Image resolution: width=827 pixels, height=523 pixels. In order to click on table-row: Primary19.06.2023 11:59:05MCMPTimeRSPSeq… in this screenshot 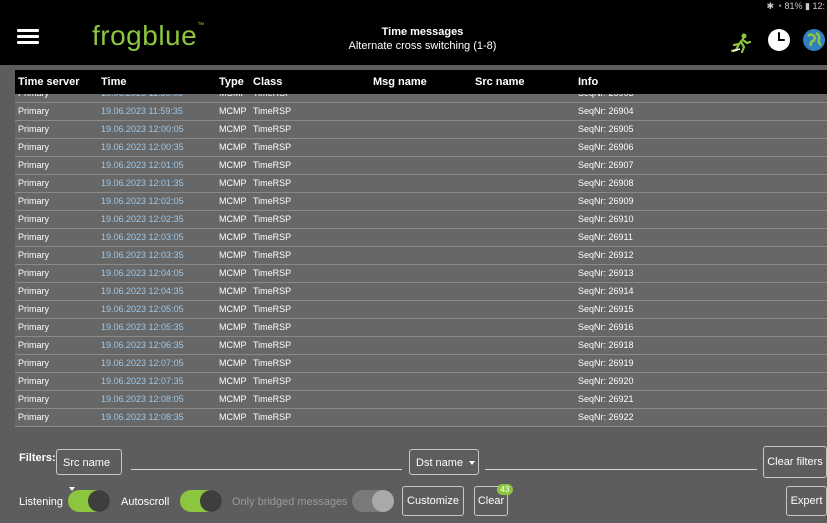, I will do `click(421, 98)`.